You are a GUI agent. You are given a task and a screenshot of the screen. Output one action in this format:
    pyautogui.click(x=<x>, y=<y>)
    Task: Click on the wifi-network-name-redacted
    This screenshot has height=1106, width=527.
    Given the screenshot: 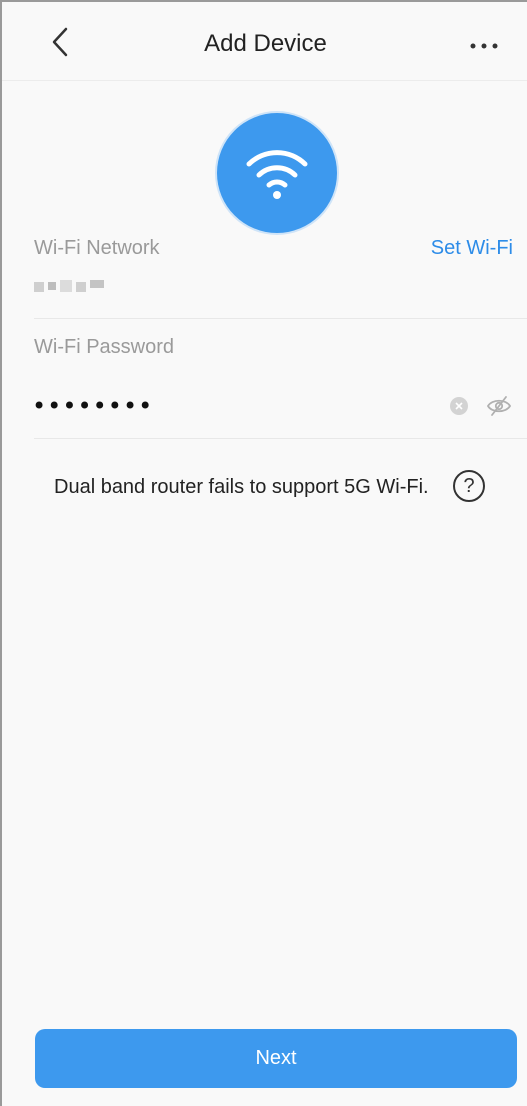 What is the action you would take?
    pyautogui.click(x=71, y=287)
    